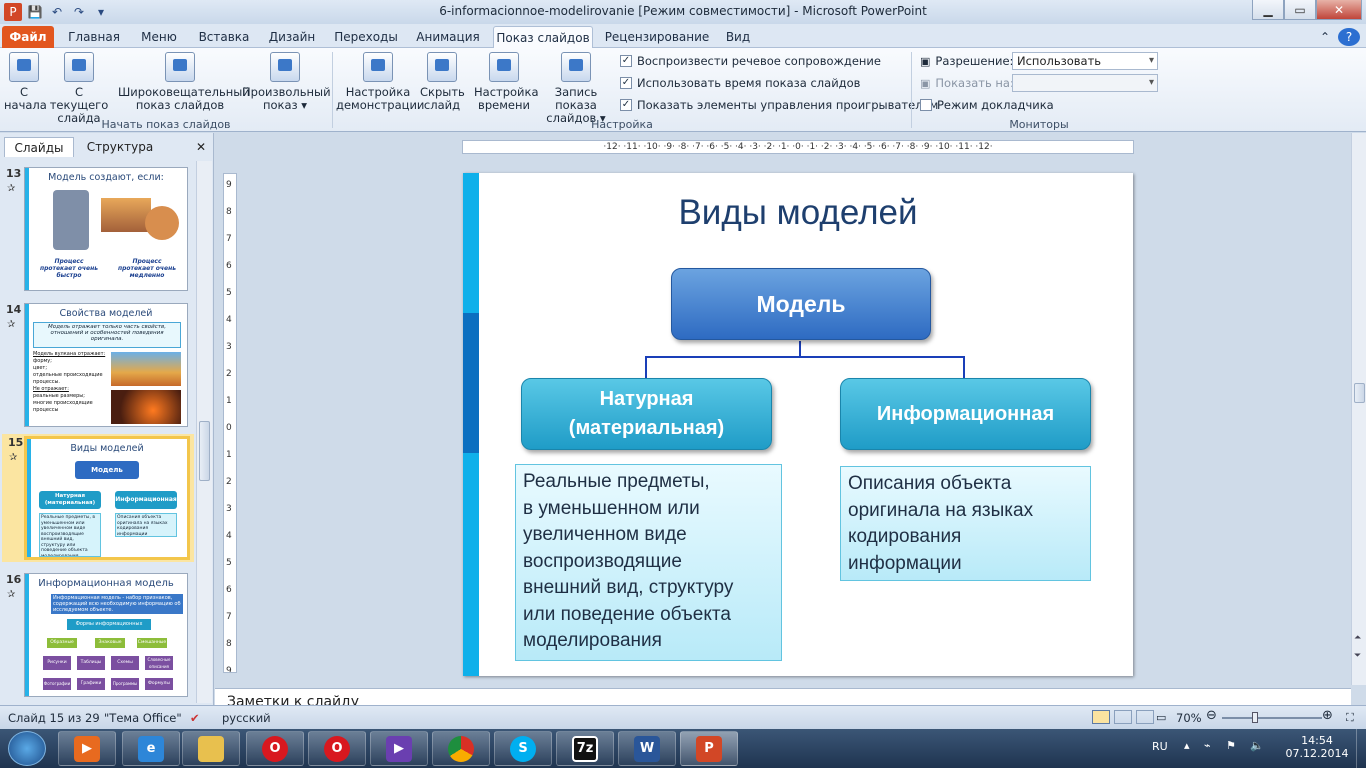  I want to click on tab-slideshow: Показ слайдов, so click(543, 37).